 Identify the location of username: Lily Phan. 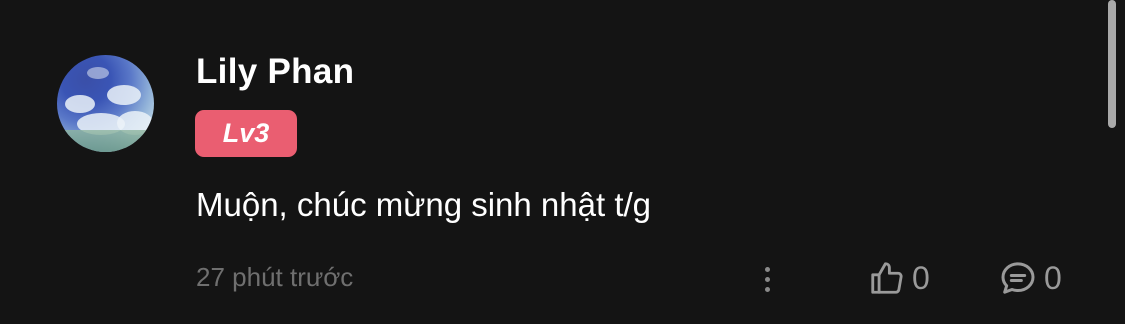
(275, 72).